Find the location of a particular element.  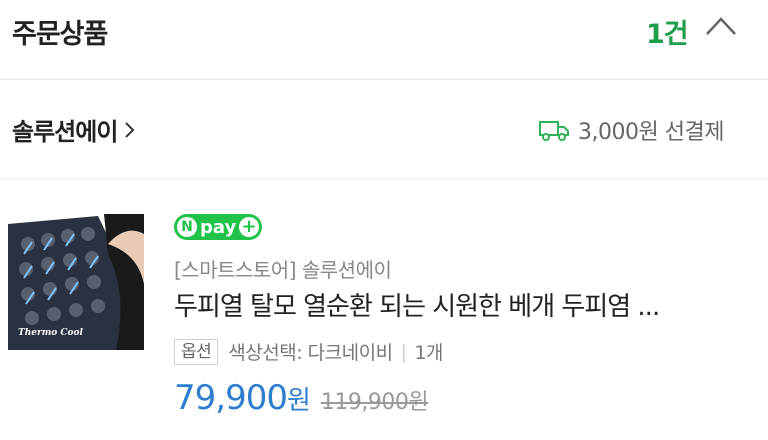

npay-badge: N pay + is located at coordinates (218, 227).